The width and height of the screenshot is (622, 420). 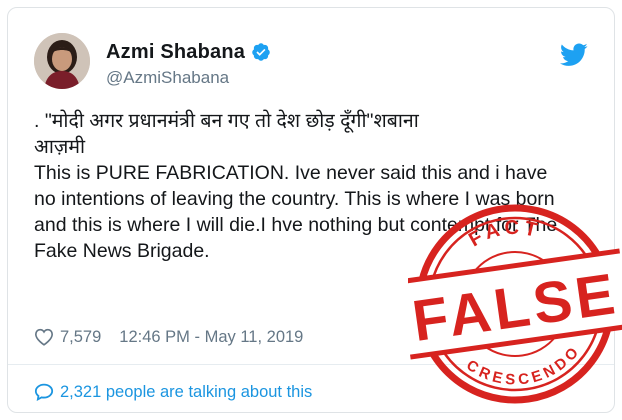 I want to click on tweet-hindi-line-2: आज़मी, so click(x=60, y=147).